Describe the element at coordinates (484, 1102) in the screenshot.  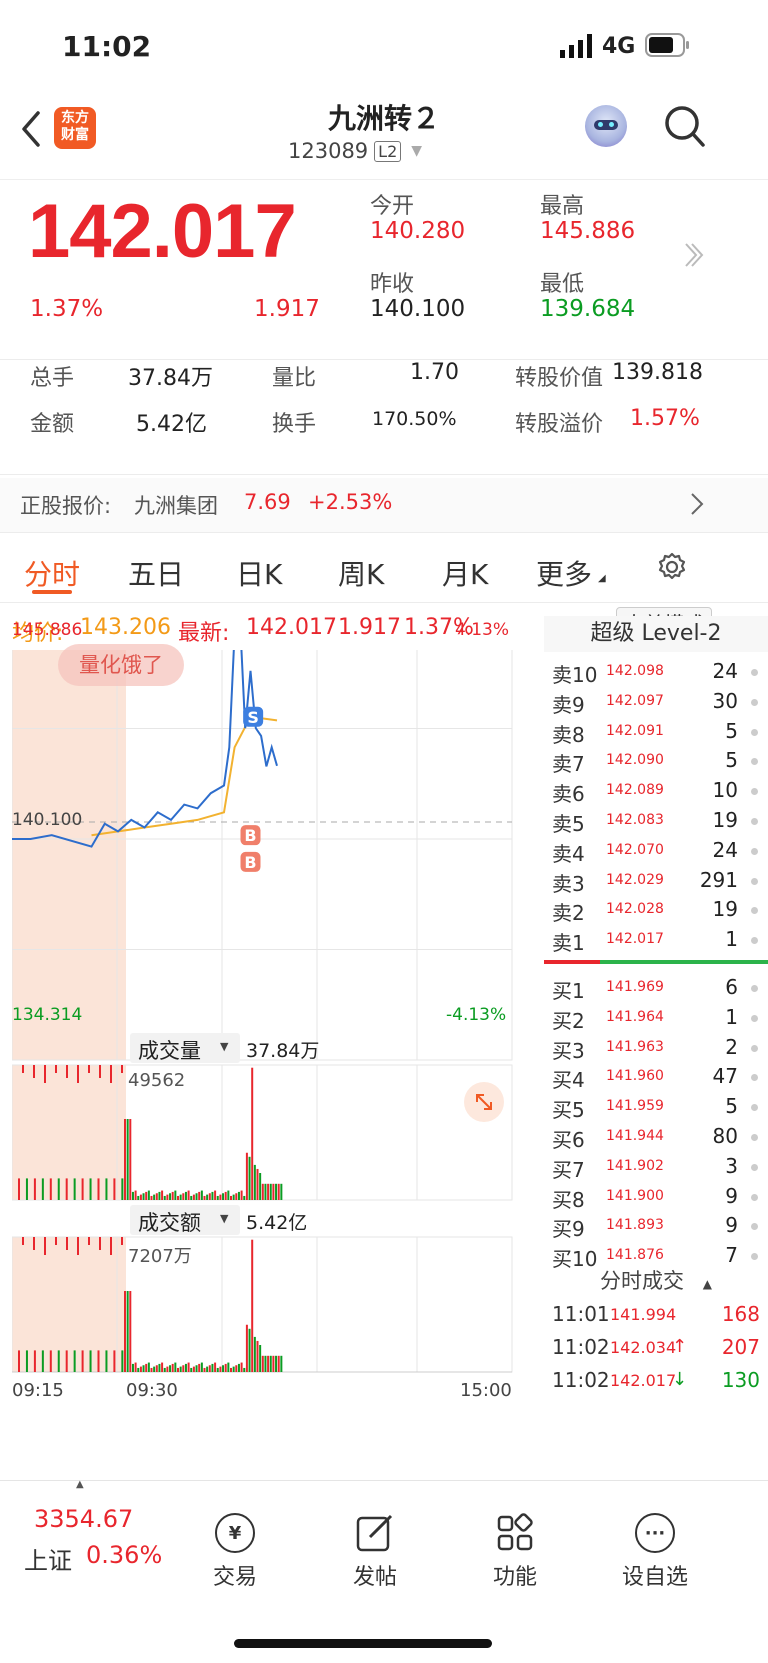
I see `expand-chart-icon` at that location.